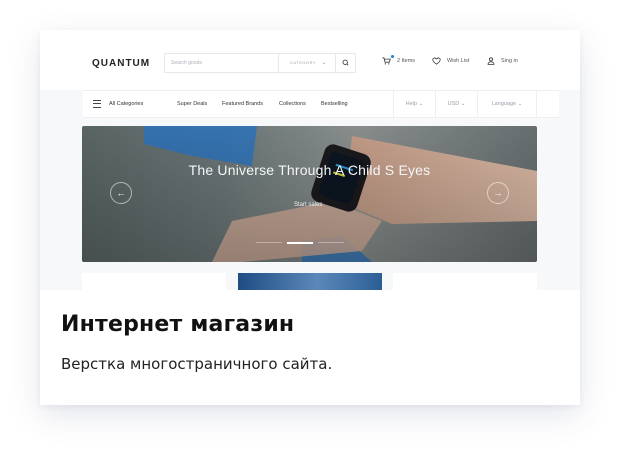 The image size is (620, 455). Describe the element at coordinates (392, 56) in the screenshot. I see `cart-badge` at that location.